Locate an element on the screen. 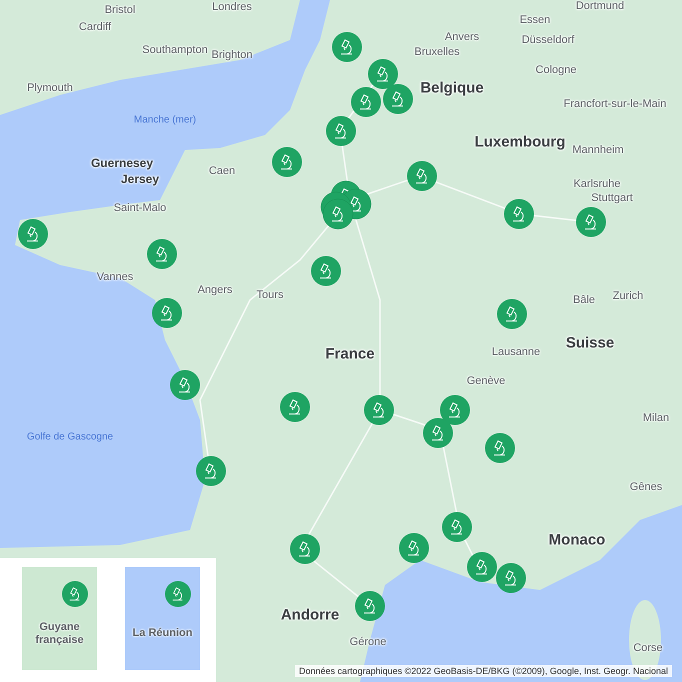 The width and height of the screenshot is (682, 682). place-label: Mannheim is located at coordinates (598, 150).